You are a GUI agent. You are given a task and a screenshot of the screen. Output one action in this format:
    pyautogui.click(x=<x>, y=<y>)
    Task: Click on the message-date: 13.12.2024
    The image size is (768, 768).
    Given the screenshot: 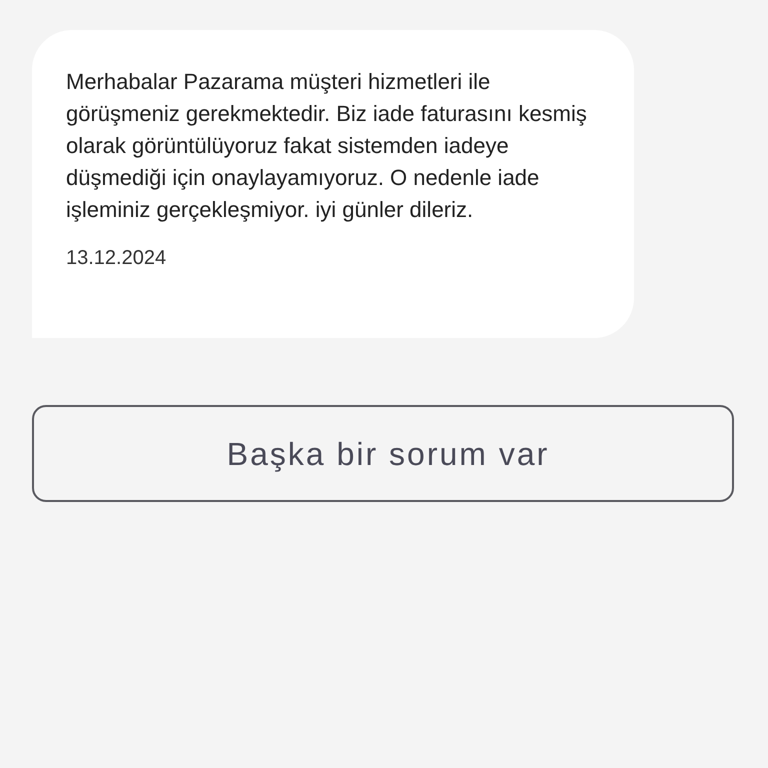 What is the action you would take?
    pyautogui.click(x=117, y=258)
    